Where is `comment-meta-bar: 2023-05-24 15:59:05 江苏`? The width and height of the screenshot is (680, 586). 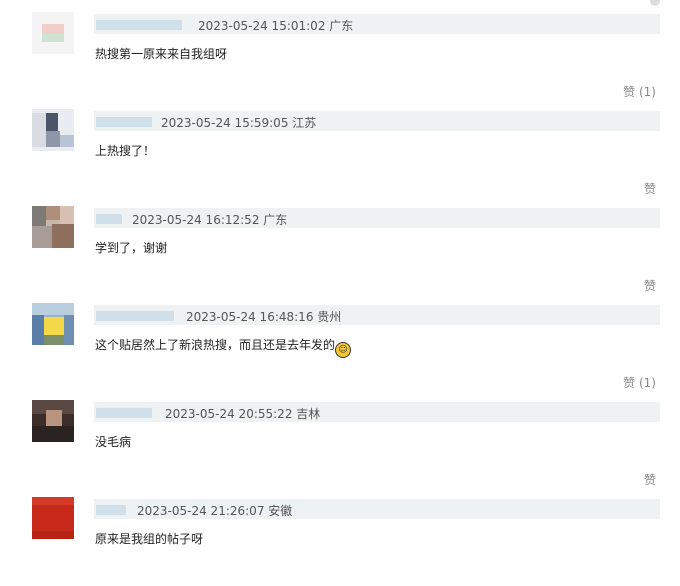 comment-meta-bar: 2023-05-24 15:59:05 江苏 is located at coordinates (377, 121).